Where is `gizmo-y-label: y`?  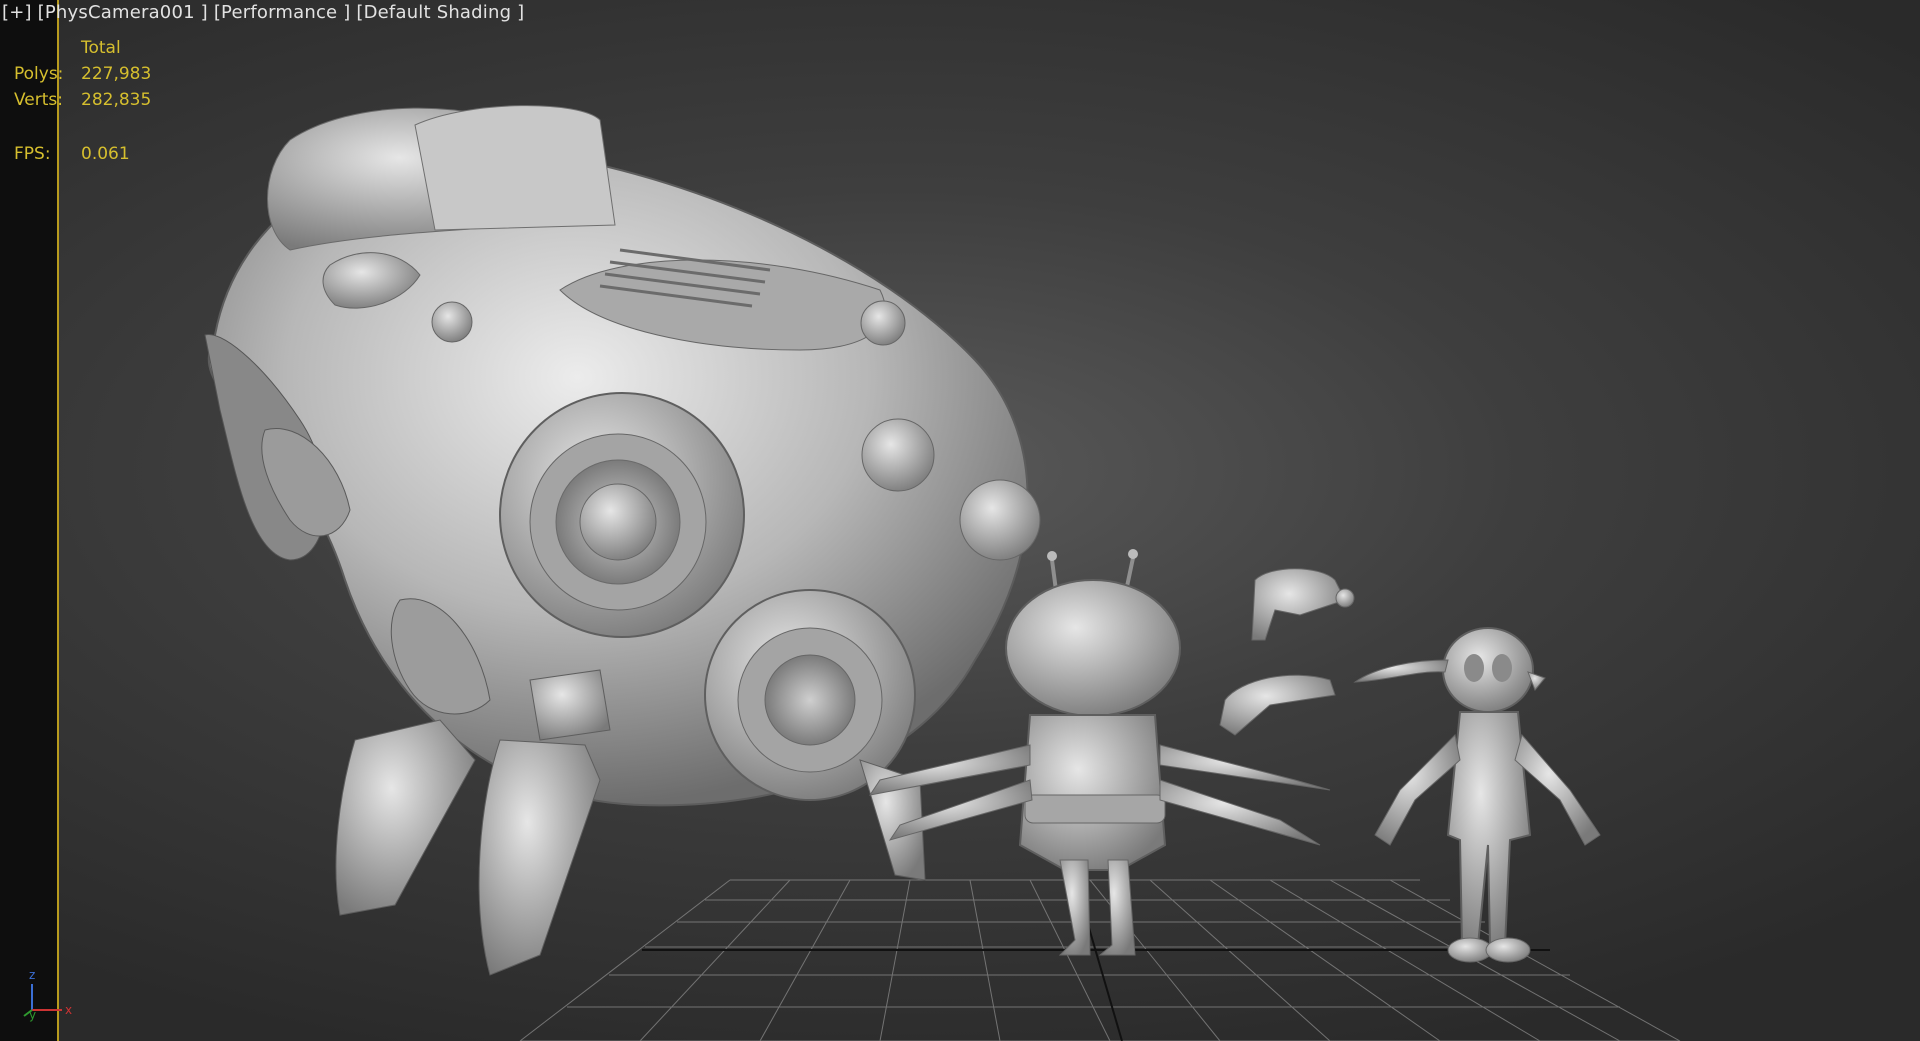
gizmo-y-label: y is located at coordinates (32, 1015).